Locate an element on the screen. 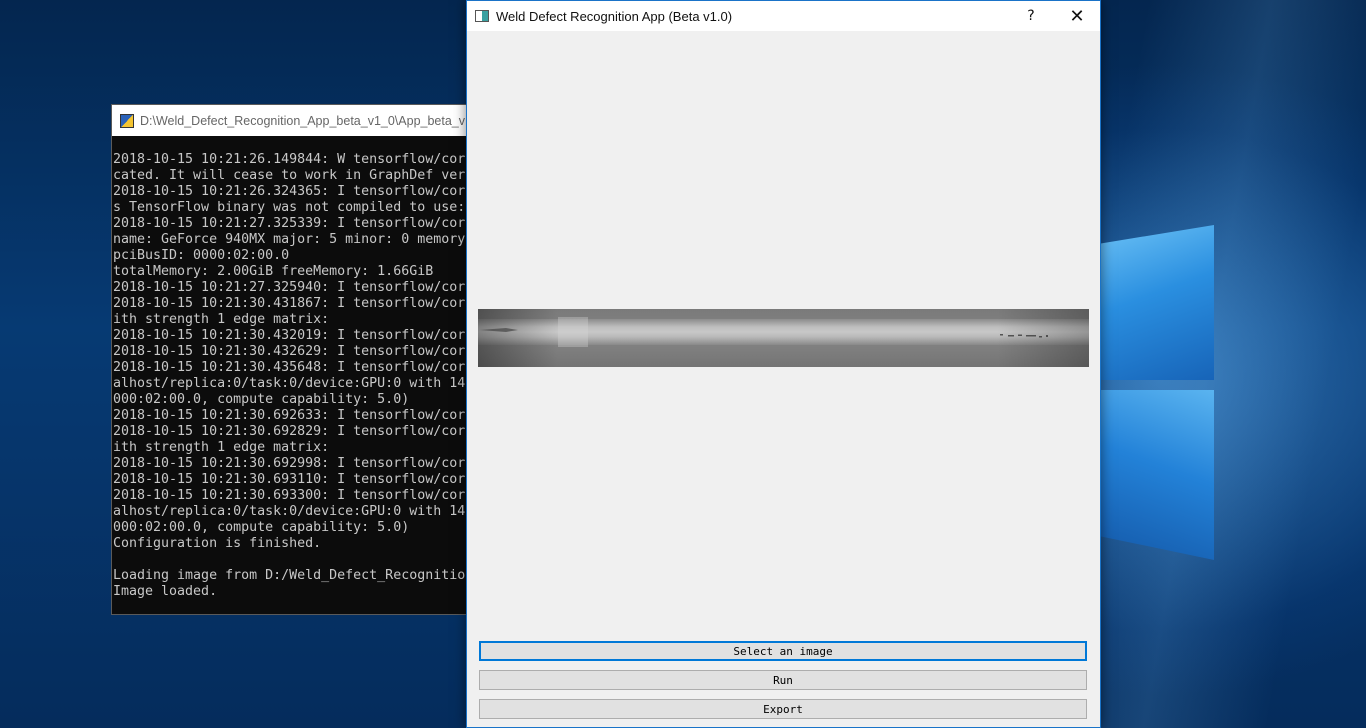 The height and width of the screenshot is (728, 1366). qt-window-icon is located at coordinates (482, 16).